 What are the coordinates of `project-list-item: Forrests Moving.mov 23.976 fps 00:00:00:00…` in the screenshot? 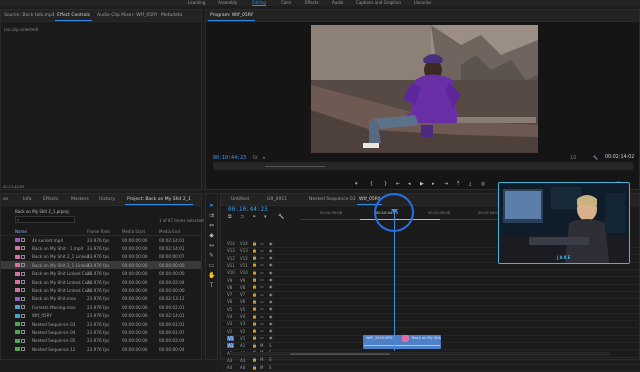 It's located at (101, 307).